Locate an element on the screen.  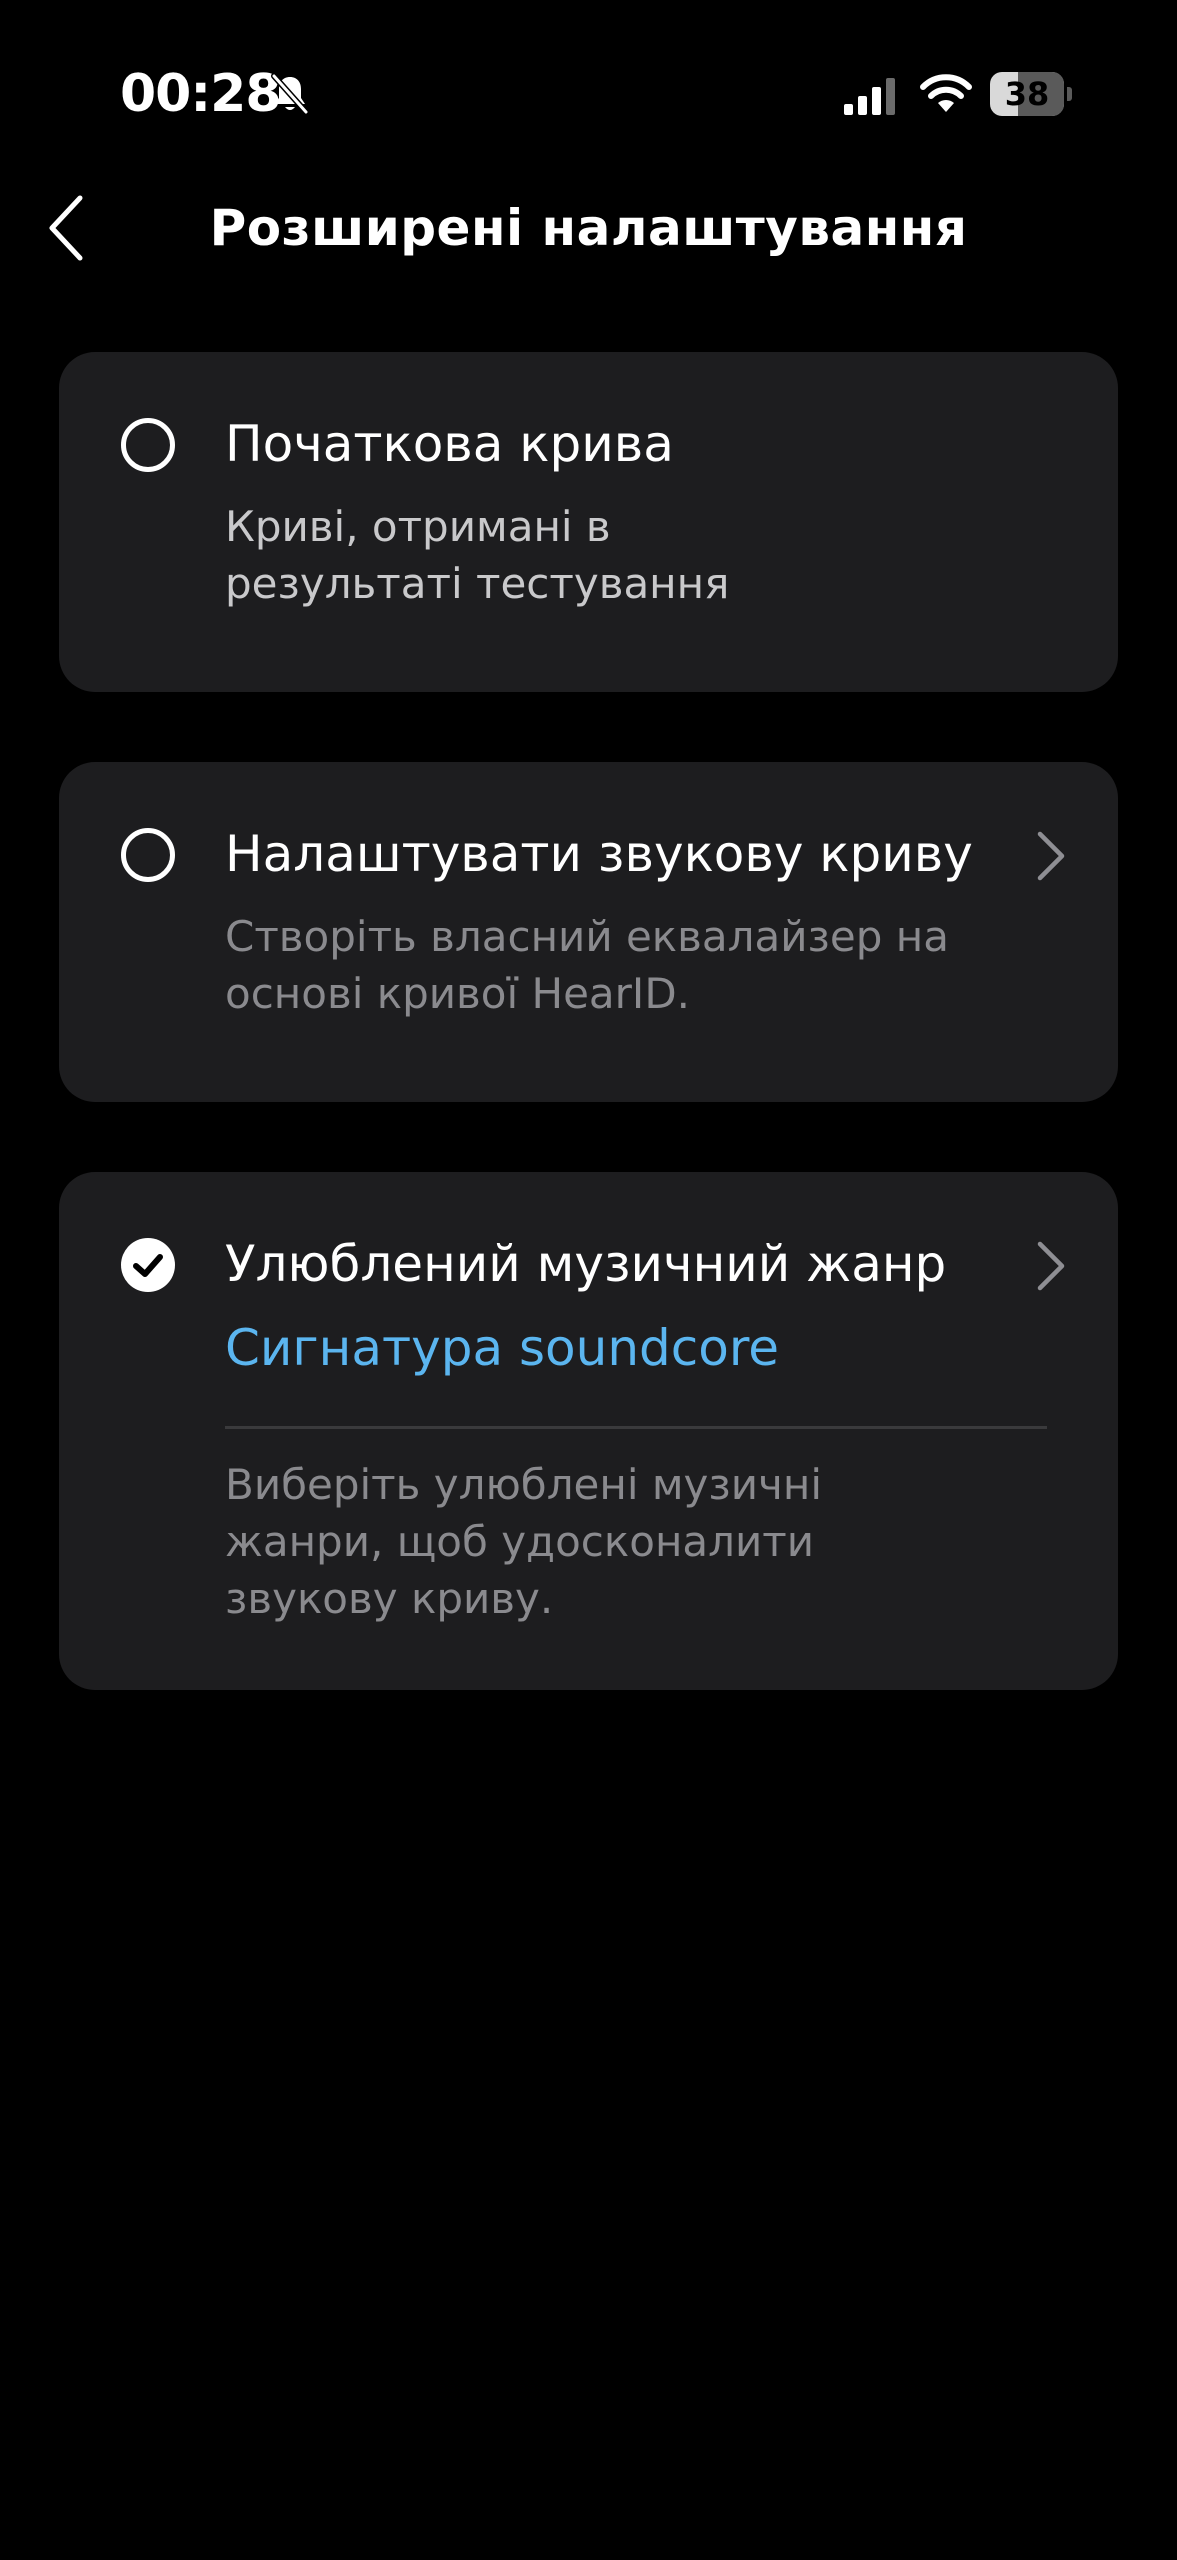
bell-slash-icon is located at coordinates (290, 94).